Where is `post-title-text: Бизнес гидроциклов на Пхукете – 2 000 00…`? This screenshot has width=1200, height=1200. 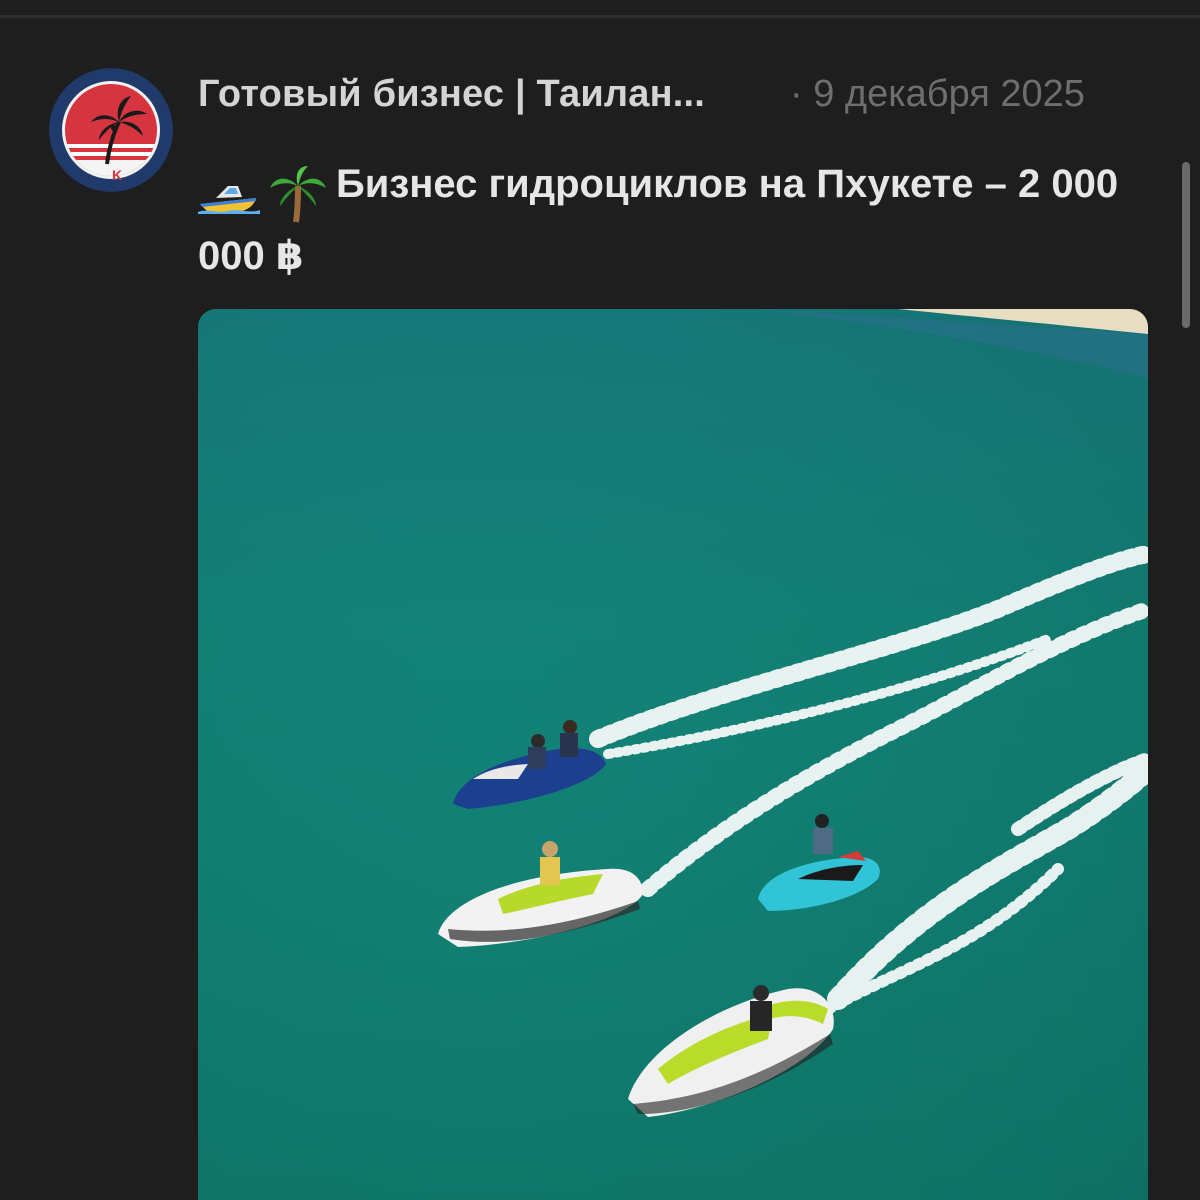
post-title-text: Бизнес гидроциклов на Пхукете – 2 000 00… is located at coordinates (658, 220).